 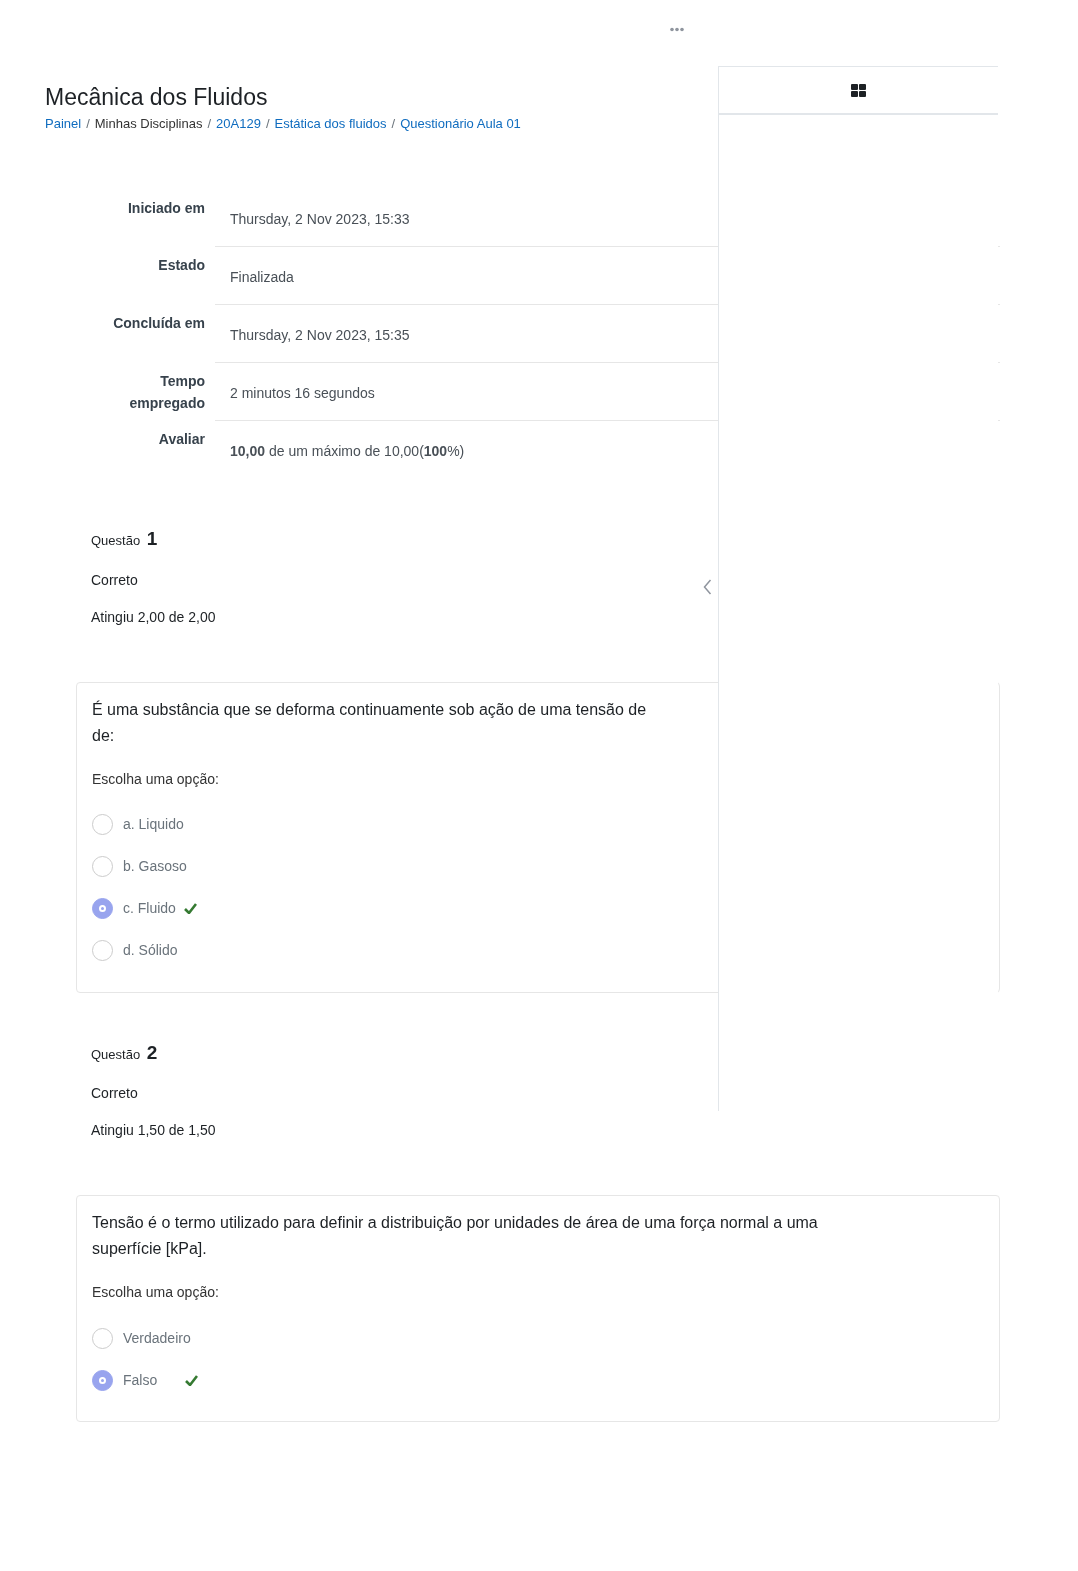 I want to click on option-label: c. Fluido, so click(x=149, y=909).